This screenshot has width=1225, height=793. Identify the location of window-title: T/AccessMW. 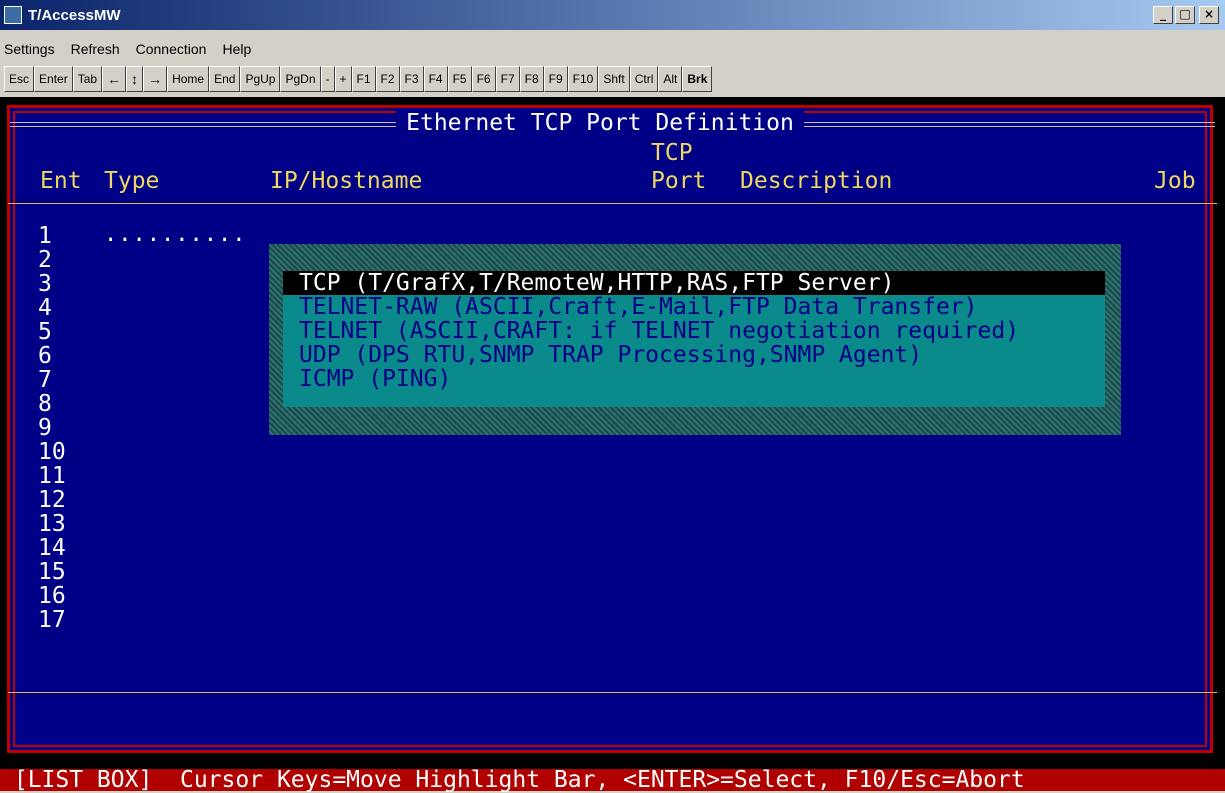
(74, 15).